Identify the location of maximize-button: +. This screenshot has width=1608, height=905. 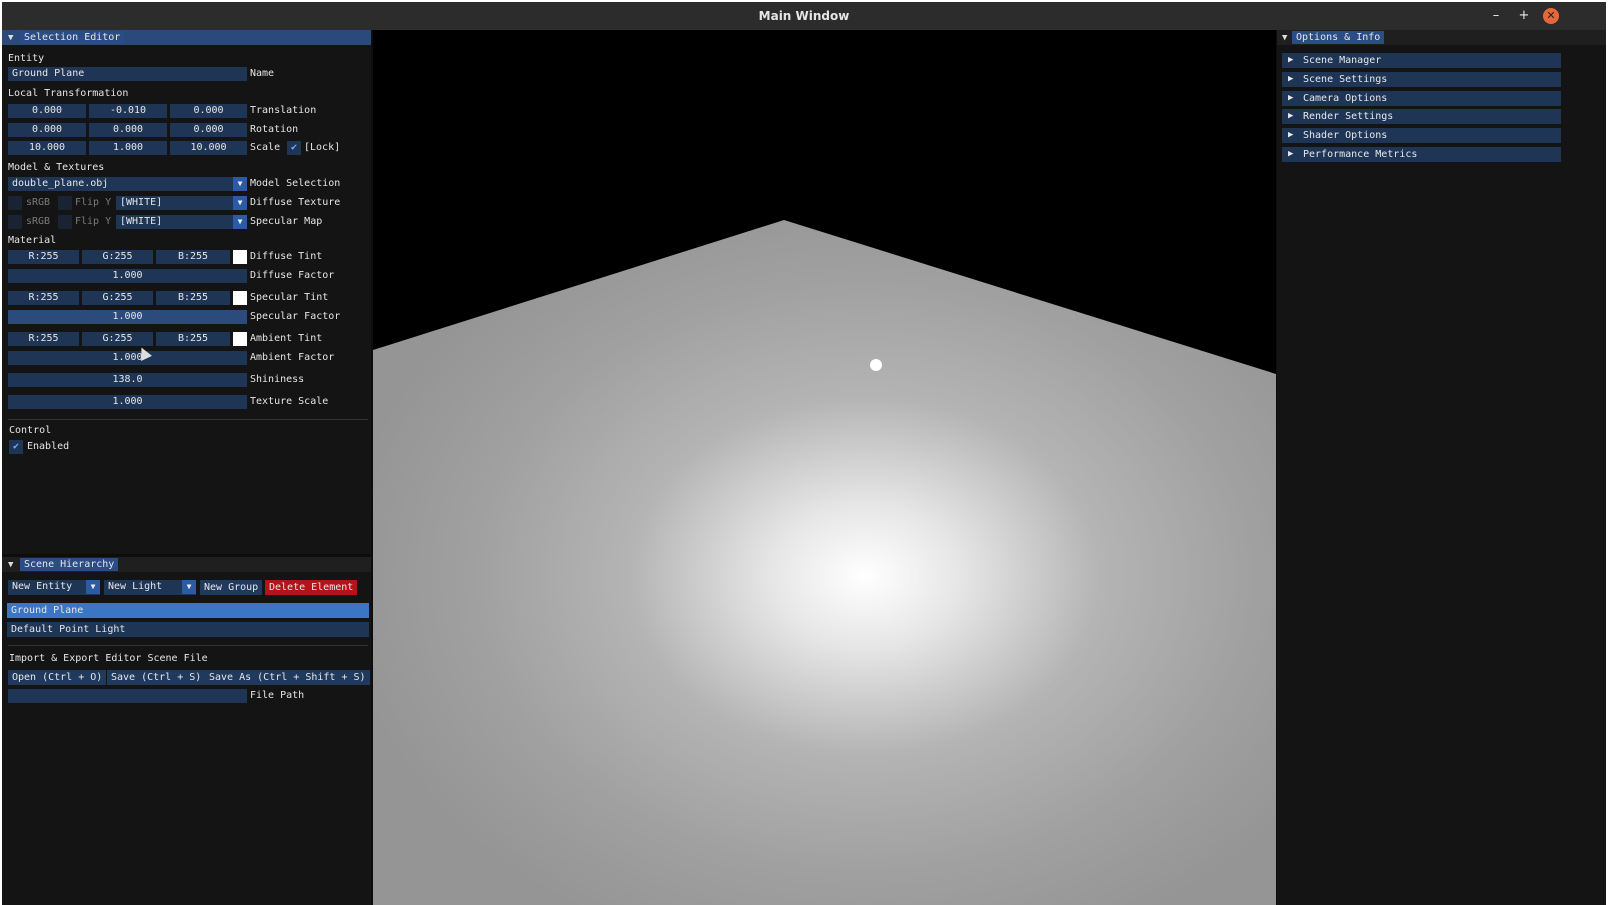
(1524, 16).